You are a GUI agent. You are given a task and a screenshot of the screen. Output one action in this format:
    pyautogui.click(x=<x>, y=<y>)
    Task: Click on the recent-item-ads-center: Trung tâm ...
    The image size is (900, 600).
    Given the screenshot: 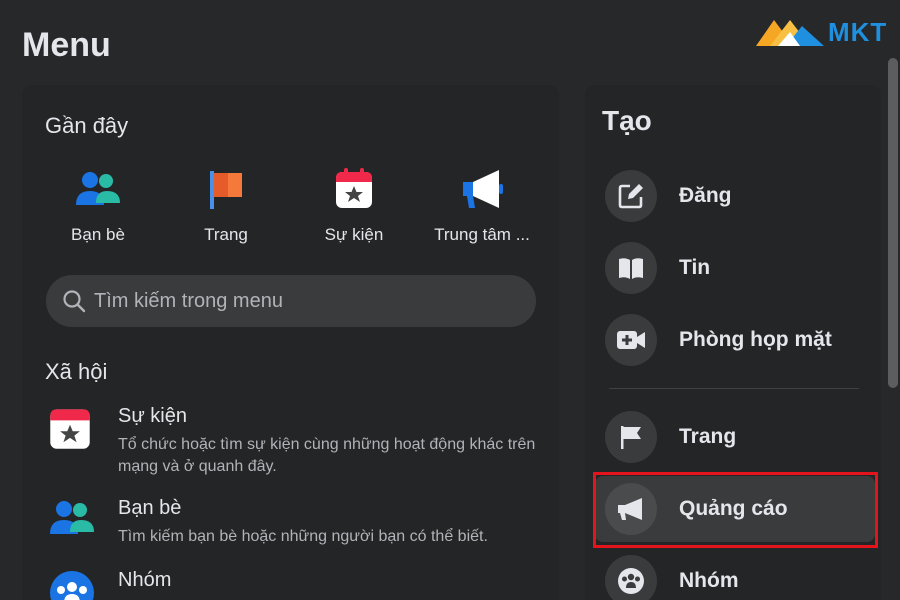 What is the action you would take?
    pyautogui.click(x=482, y=210)
    